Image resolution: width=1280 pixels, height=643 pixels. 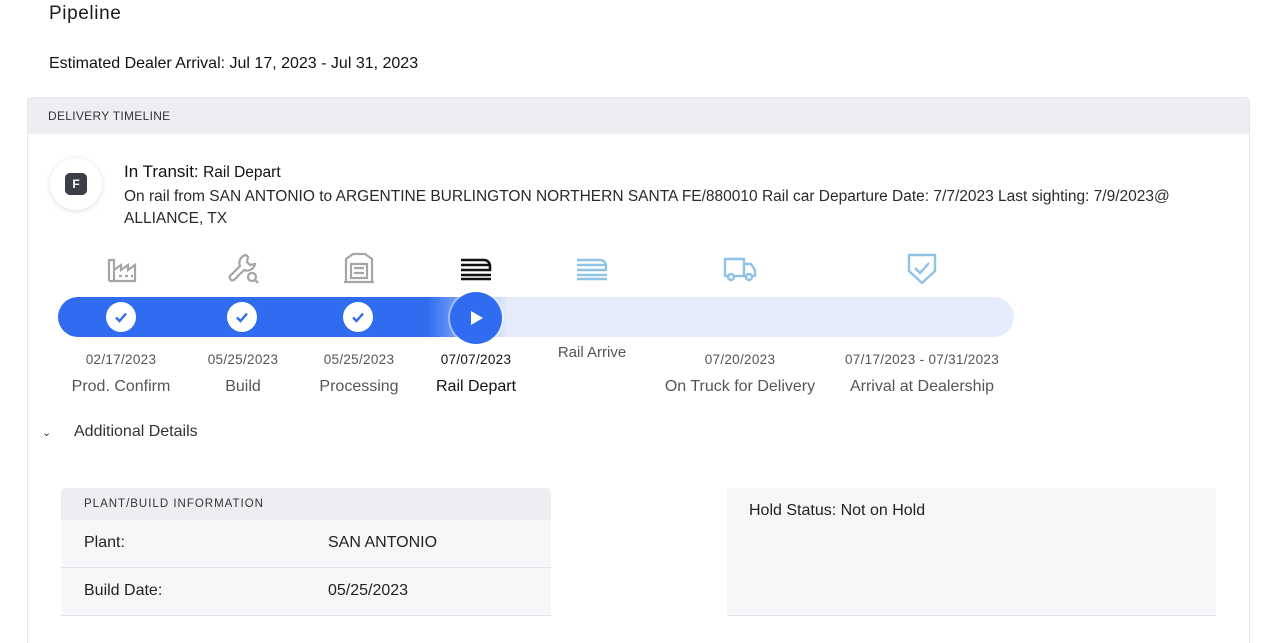 What do you see at coordinates (740, 386) in the screenshot?
I see `step-name: On Truck for Delivery` at bounding box center [740, 386].